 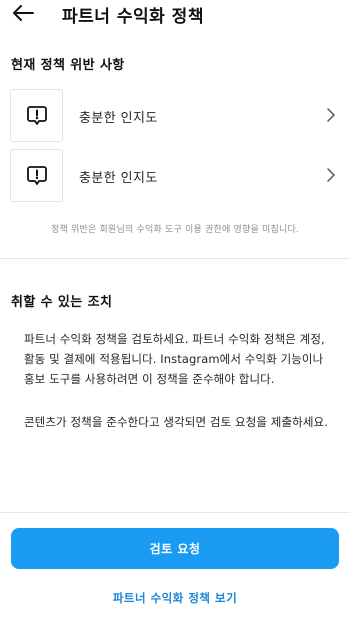 What do you see at coordinates (68, 65) in the screenshot?
I see `violations-heading: 현재 정책 위반 사항` at bounding box center [68, 65].